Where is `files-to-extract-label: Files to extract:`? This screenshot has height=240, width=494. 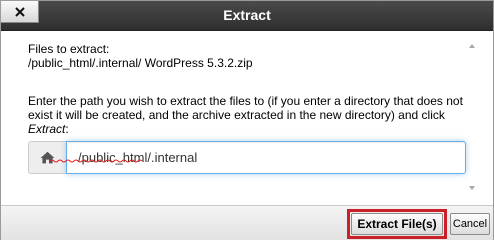
files-to-extract-label: Files to extract: is located at coordinates (69, 49).